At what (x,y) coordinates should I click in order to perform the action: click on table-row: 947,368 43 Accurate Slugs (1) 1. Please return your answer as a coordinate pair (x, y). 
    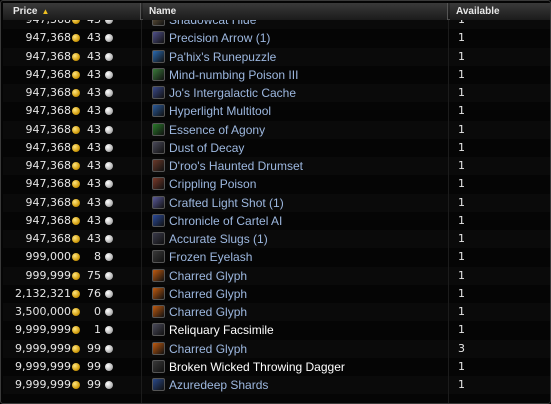
    Looking at the image, I should click on (276, 239).